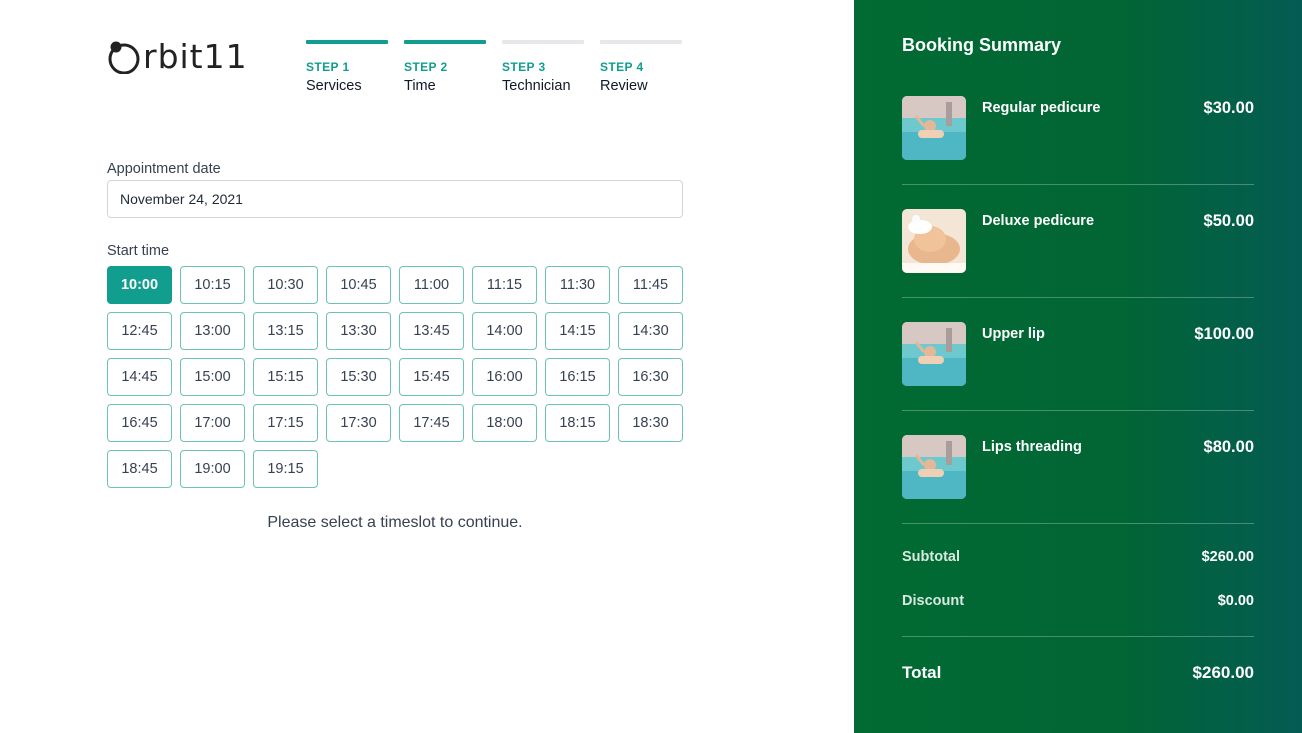  Describe the element at coordinates (195, 56) in the screenshot. I see `brand-name: rbit11` at that location.